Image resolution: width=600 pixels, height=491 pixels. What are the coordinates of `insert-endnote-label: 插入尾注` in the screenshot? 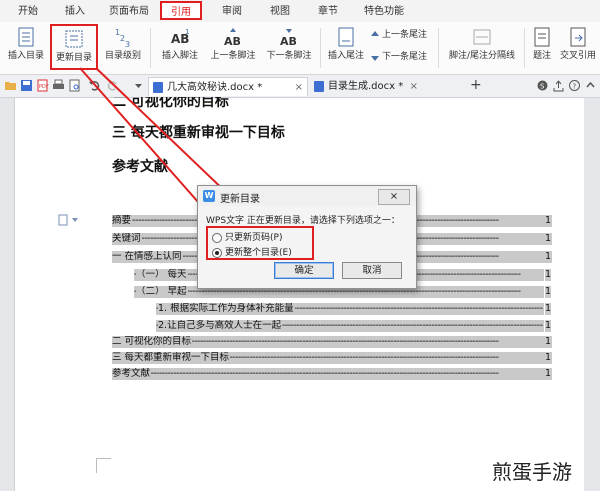 It's located at (345, 56).